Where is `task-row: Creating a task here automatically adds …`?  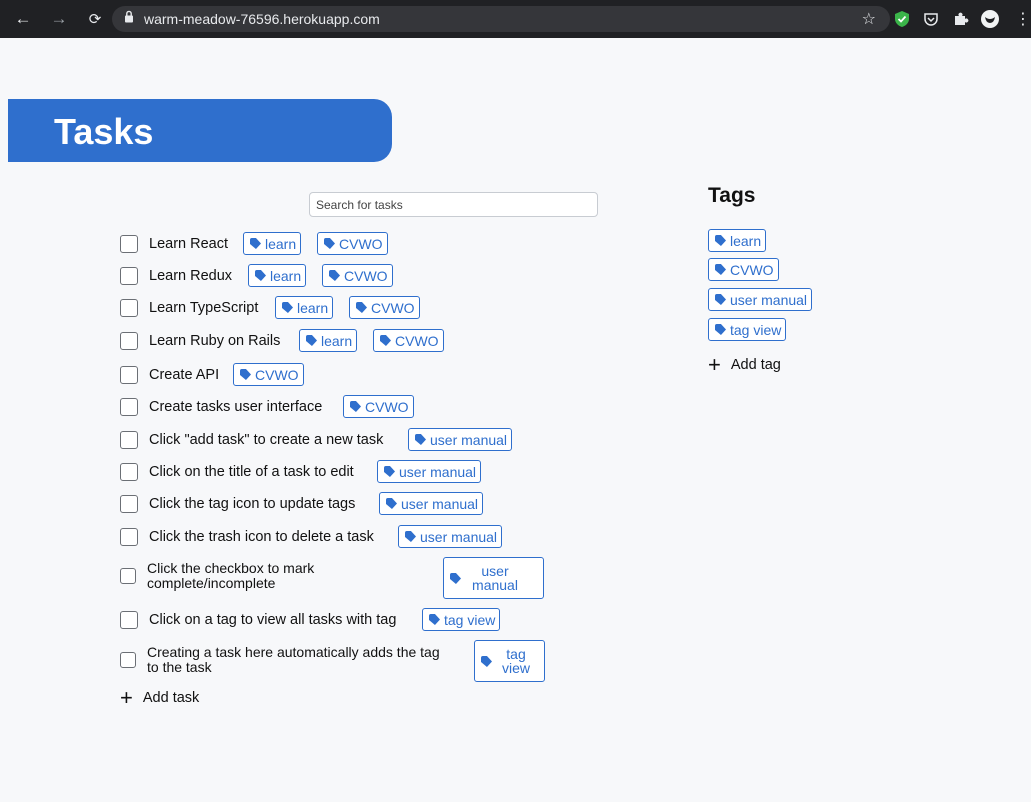 task-row: Creating a task here automatically adds … is located at coordinates (286, 660).